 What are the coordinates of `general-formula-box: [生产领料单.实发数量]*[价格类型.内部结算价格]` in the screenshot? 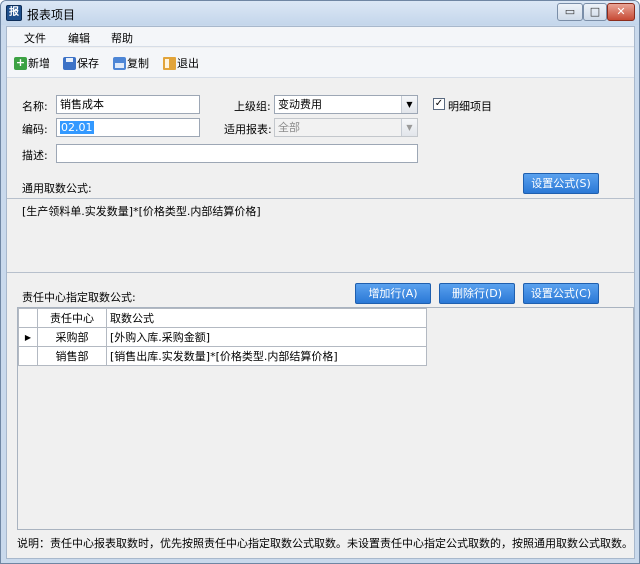 It's located at (320, 235).